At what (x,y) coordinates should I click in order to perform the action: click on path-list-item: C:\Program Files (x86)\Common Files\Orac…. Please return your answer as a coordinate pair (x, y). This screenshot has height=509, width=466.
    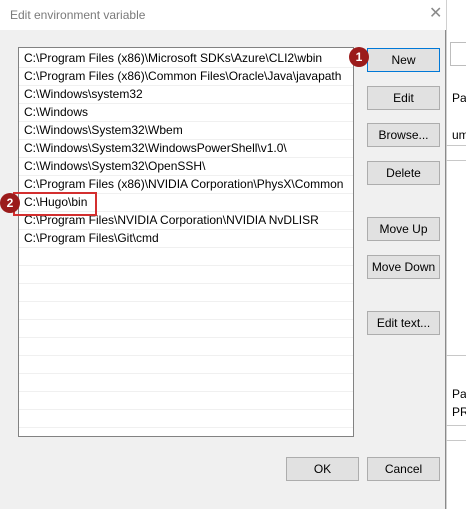
    Looking at the image, I should click on (186, 77).